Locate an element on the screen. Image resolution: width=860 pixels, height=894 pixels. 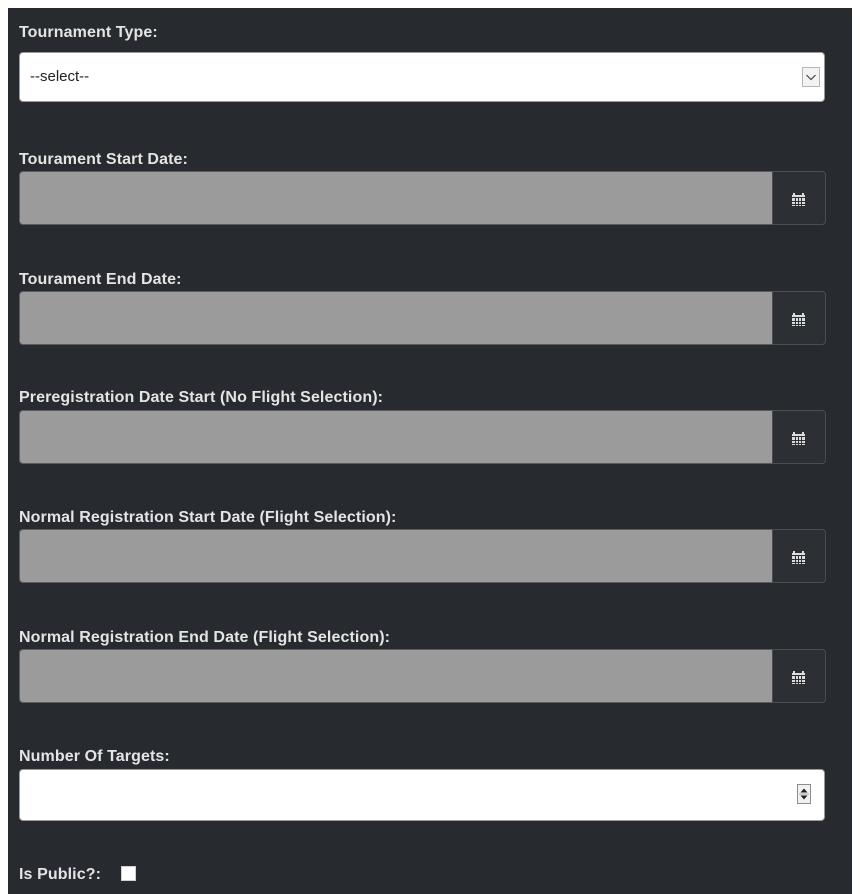
prereg-start-input is located at coordinates (395, 437).